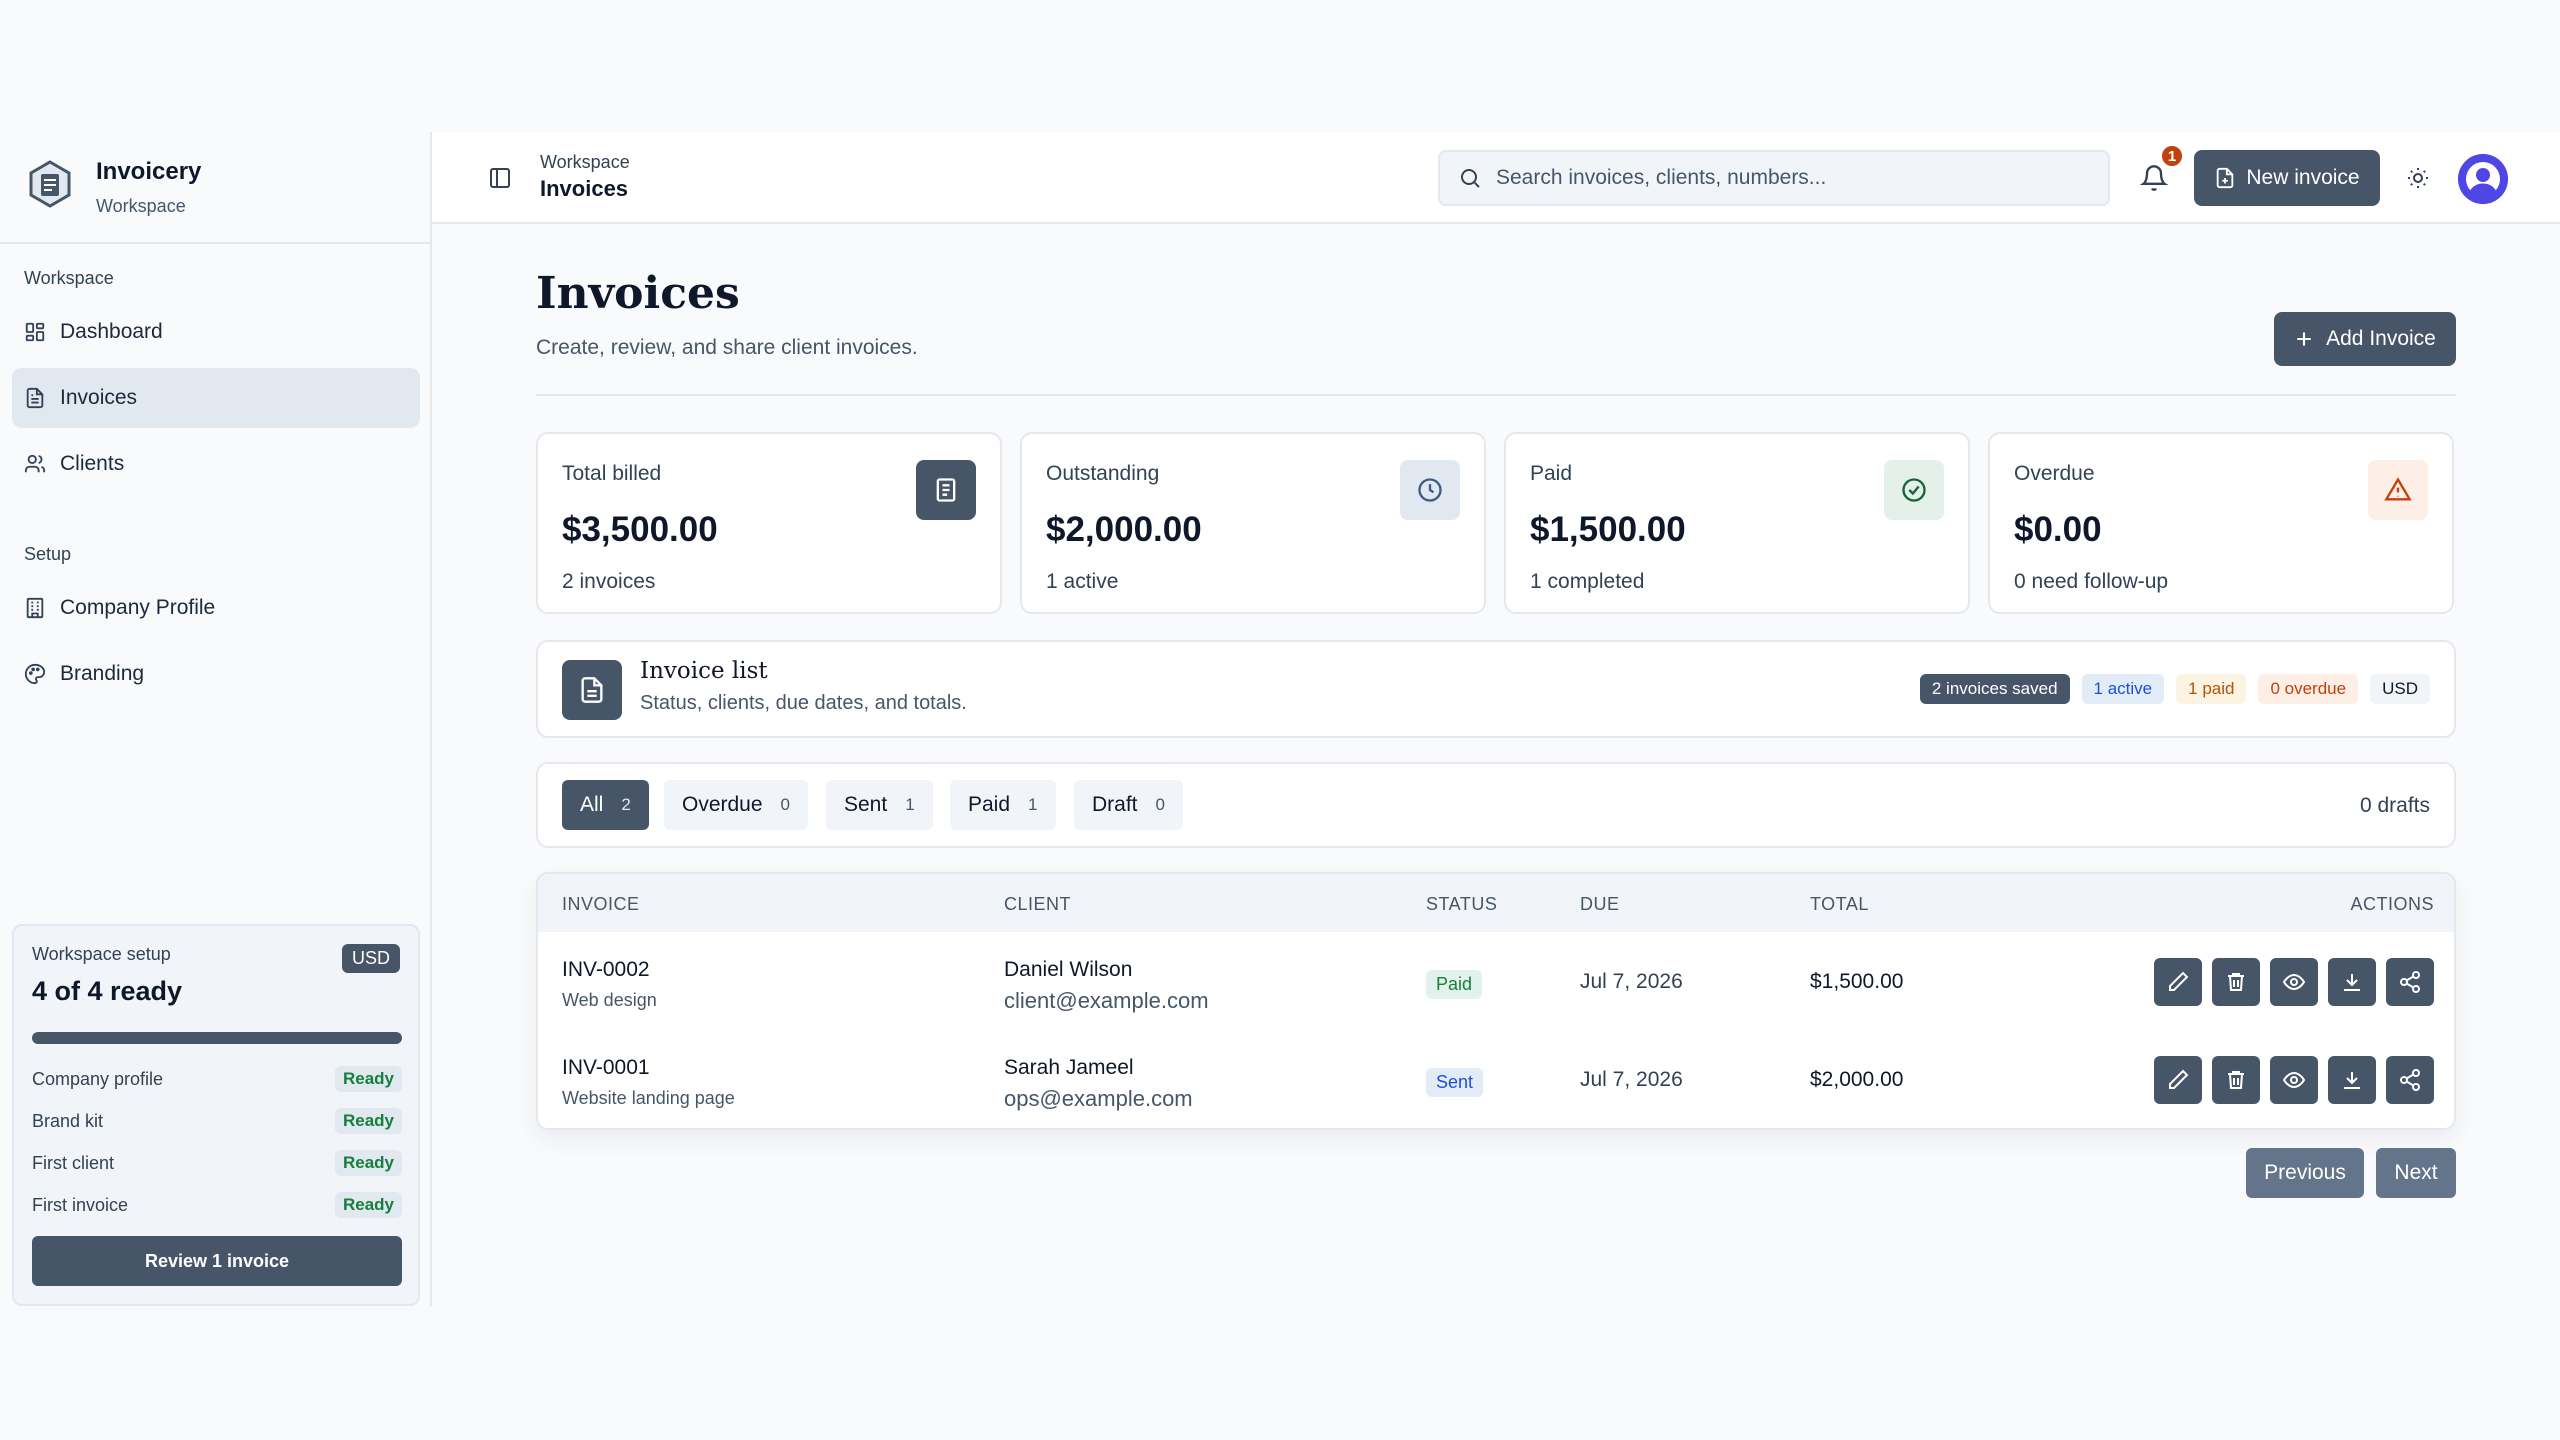 The height and width of the screenshot is (1440, 2560). I want to click on invoice-number: INV-0002, so click(606, 969).